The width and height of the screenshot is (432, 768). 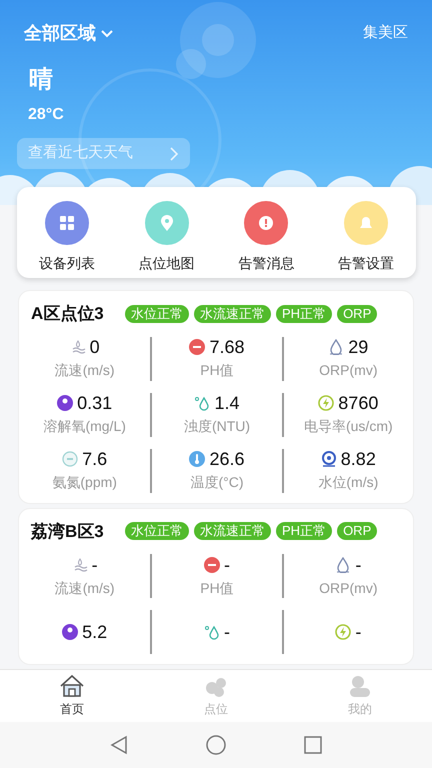 What do you see at coordinates (358, 459) in the screenshot?
I see `metric-value: 8.82` at bounding box center [358, 459].